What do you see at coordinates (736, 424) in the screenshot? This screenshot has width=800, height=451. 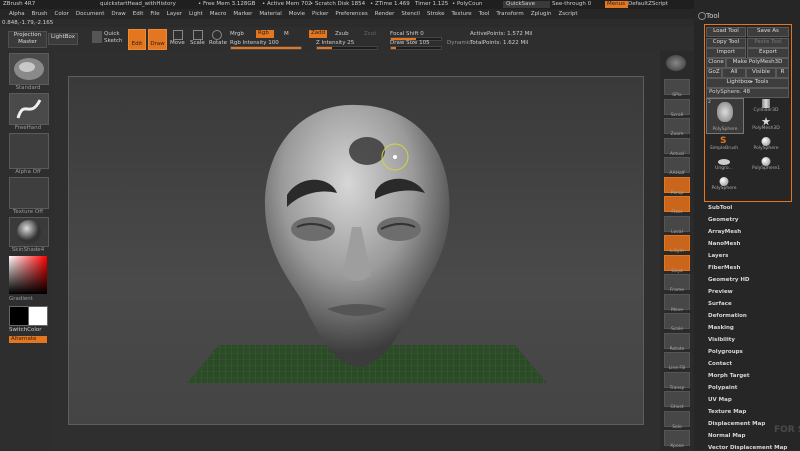 I see `tool-section-displacement-map: Displacement Map` at bounding box center [736, 424].